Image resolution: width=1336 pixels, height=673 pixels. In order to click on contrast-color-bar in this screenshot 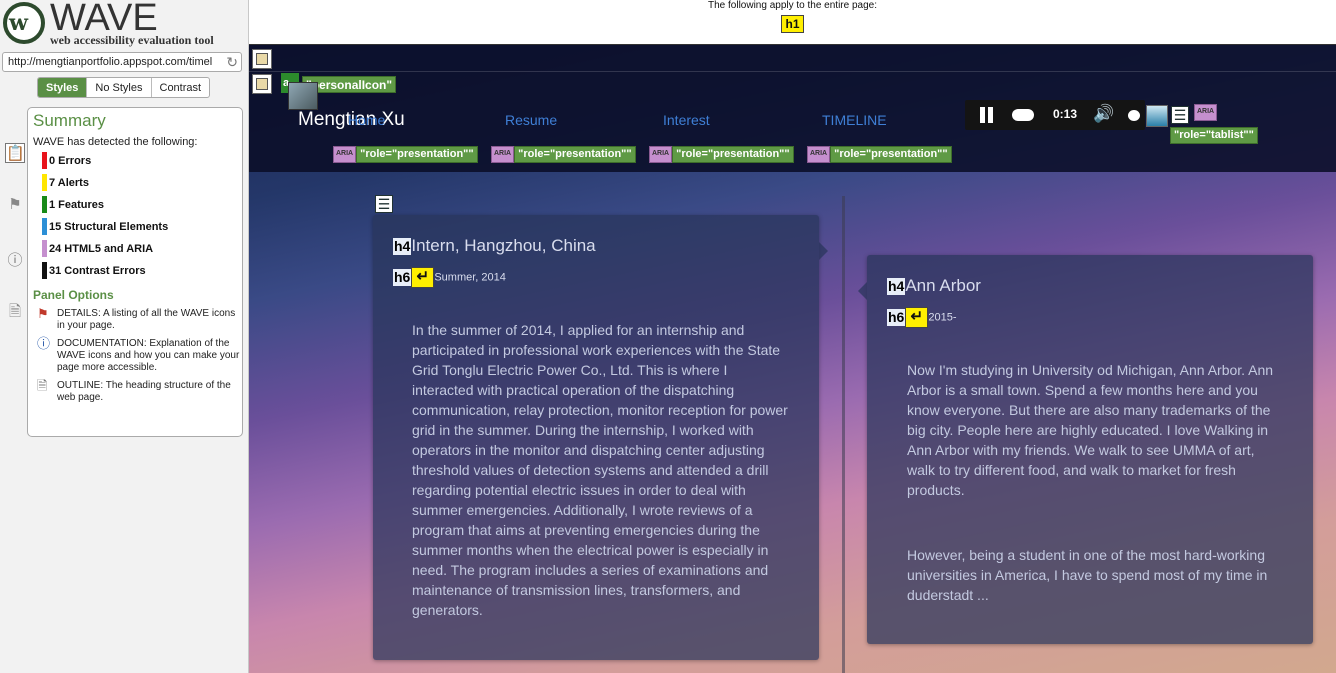, I will do `click(44, 270)`.